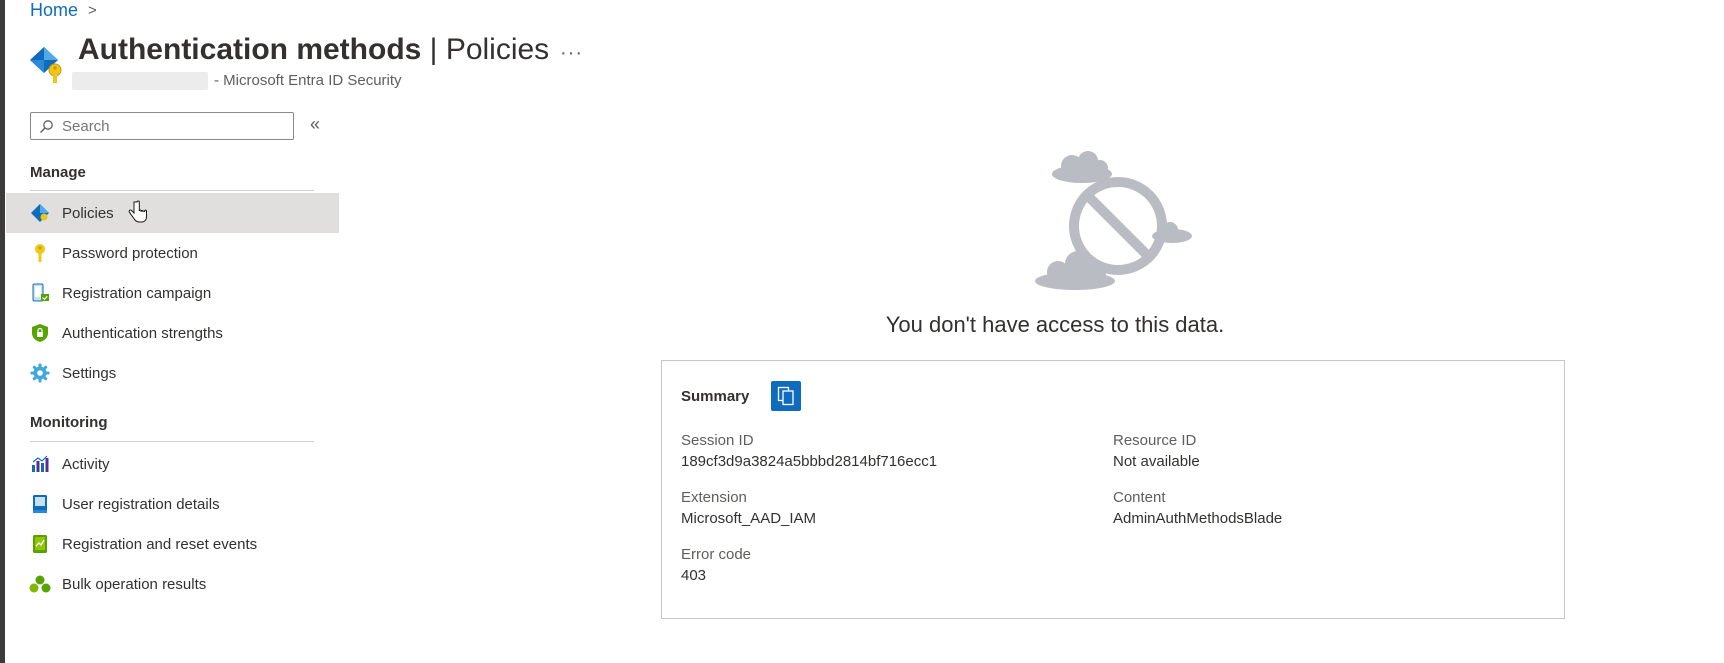  I want to click on sidebar-item-user-registration-details: User registration details, so click(172, 504).